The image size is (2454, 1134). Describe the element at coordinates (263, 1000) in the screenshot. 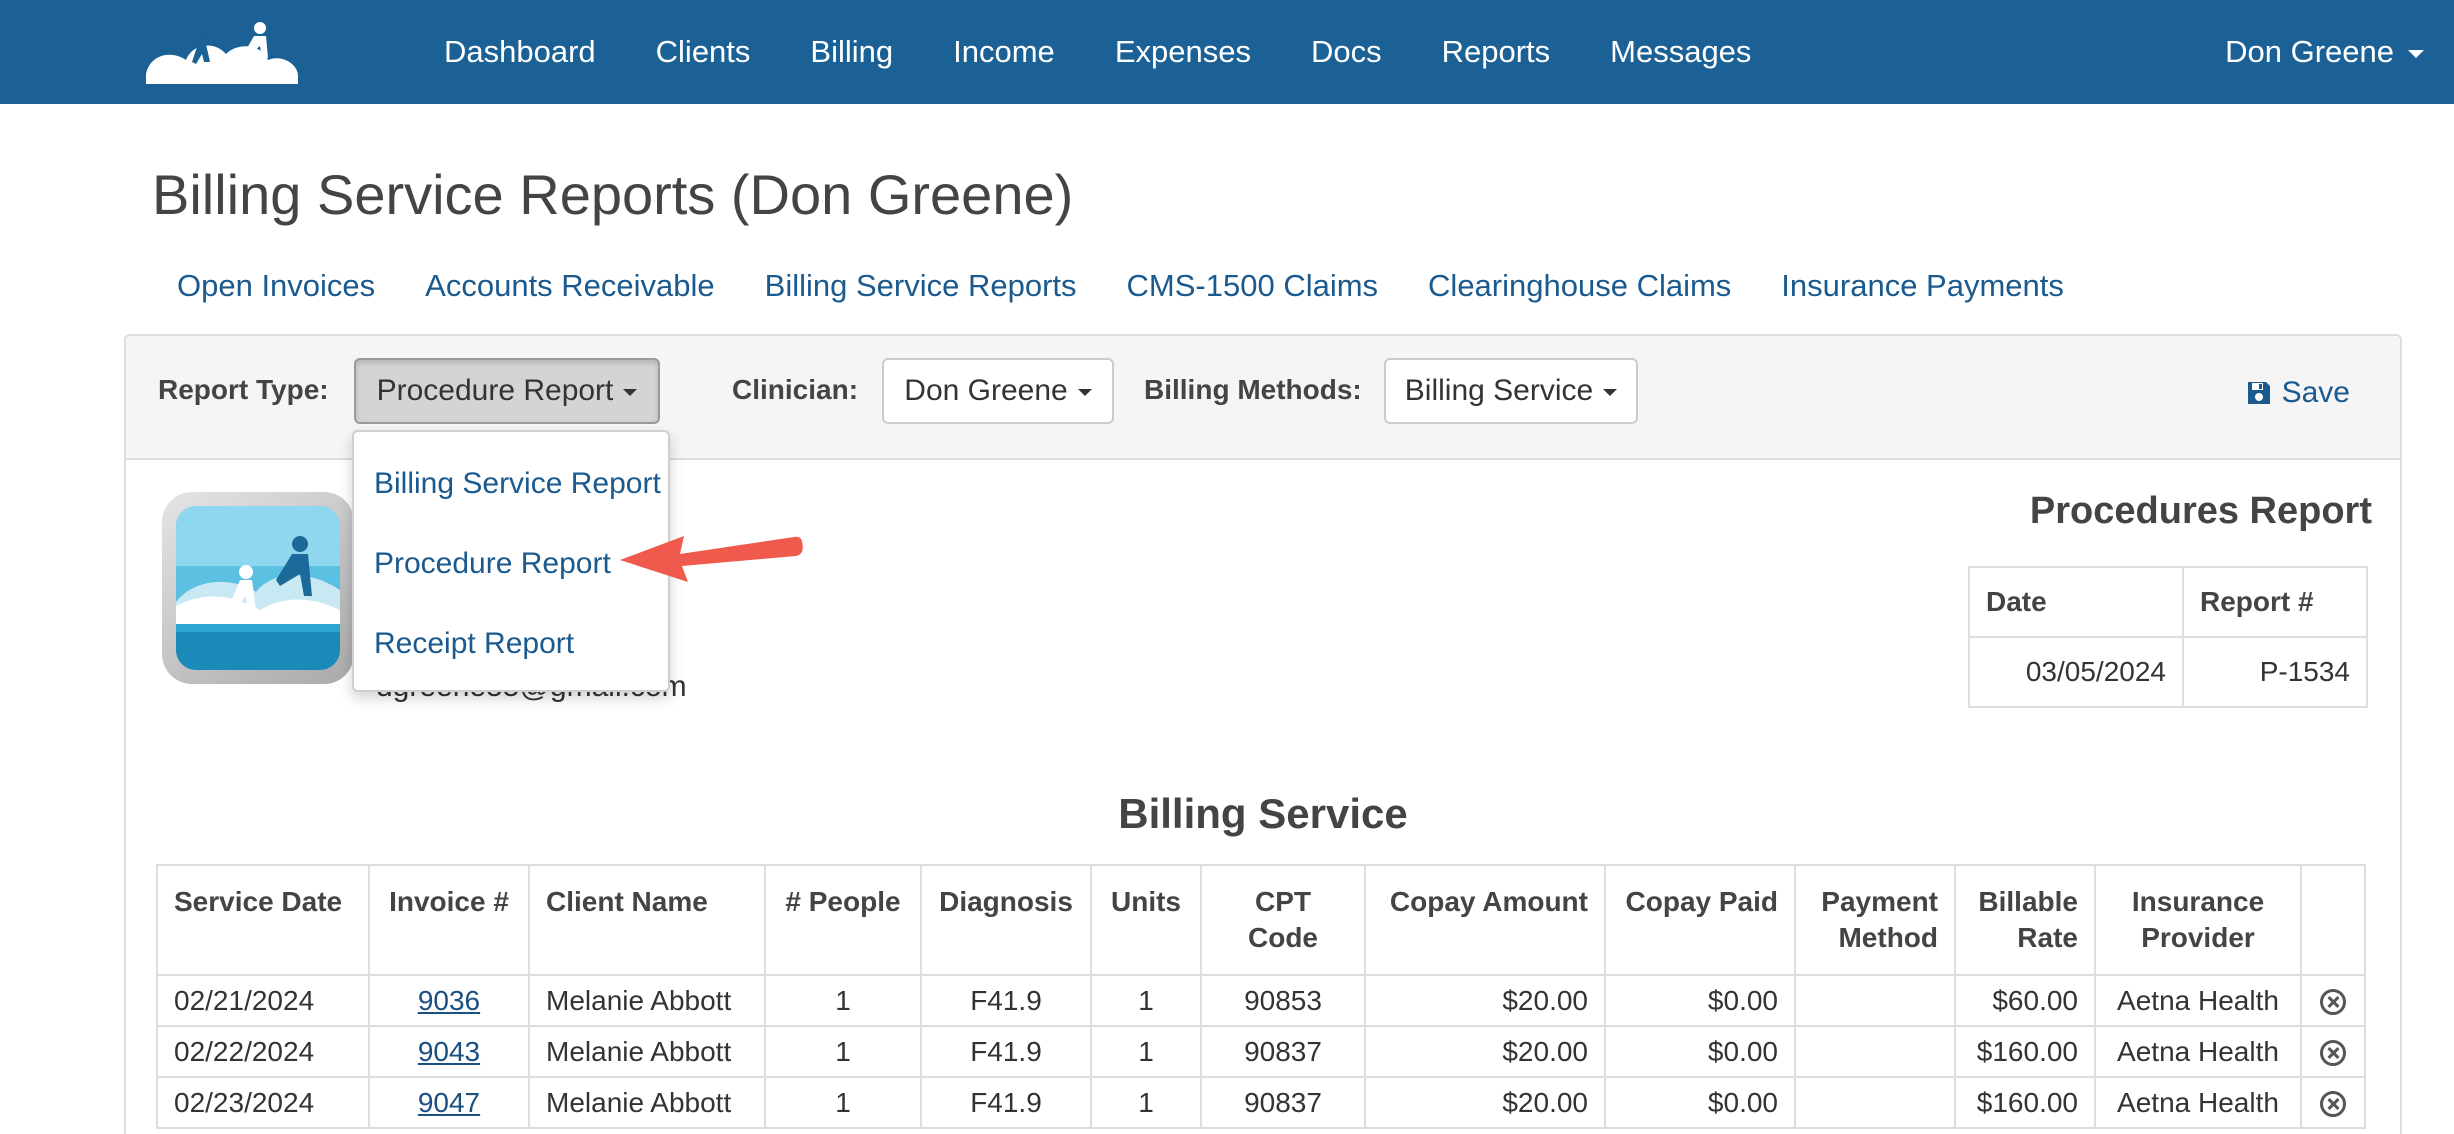

I see `cell-service-date: 02/21/2024` at that location.